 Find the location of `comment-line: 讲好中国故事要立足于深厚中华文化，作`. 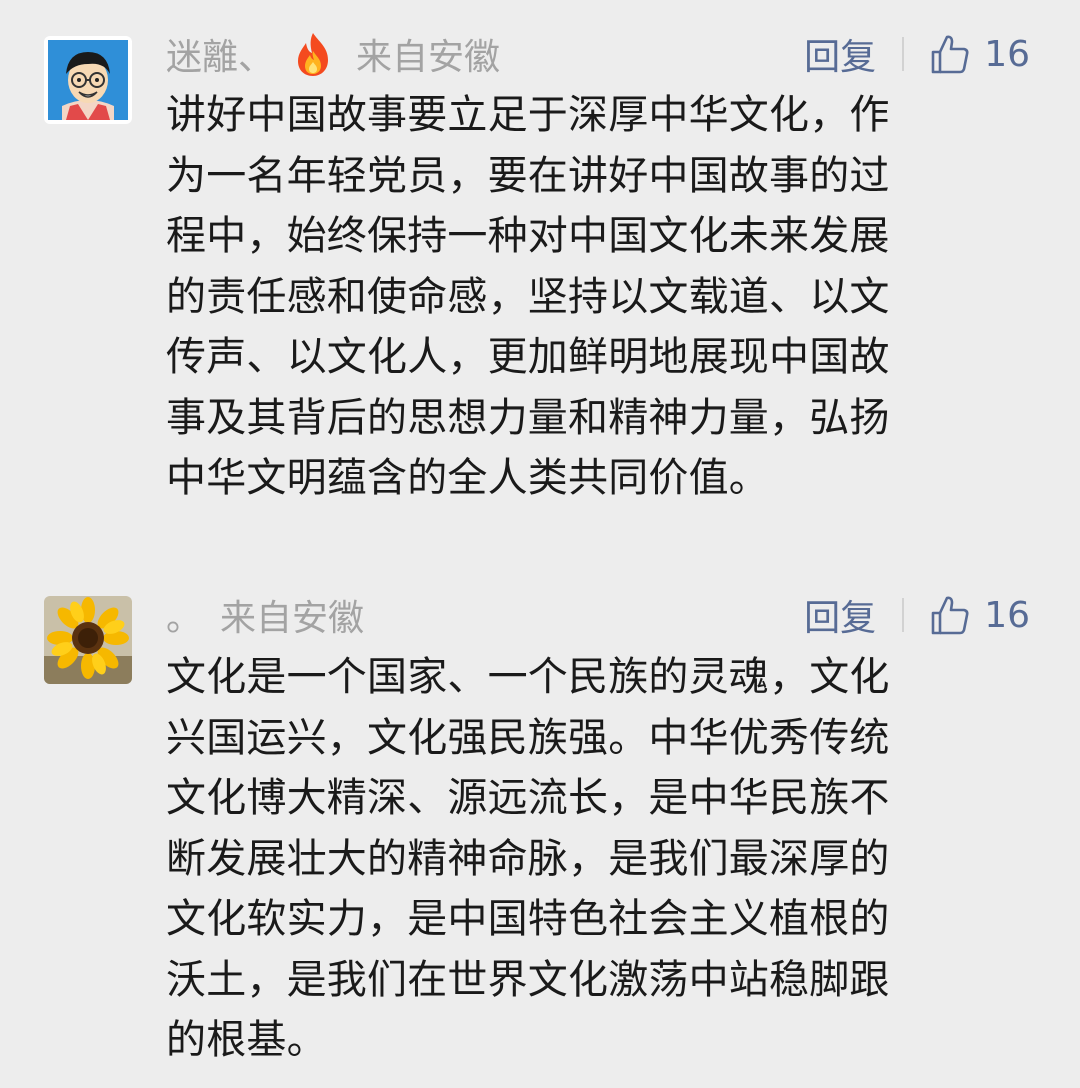

comment-line: 讲好中国故事要立足于深厚中华文化，作 is located at coordinates (528, 115).